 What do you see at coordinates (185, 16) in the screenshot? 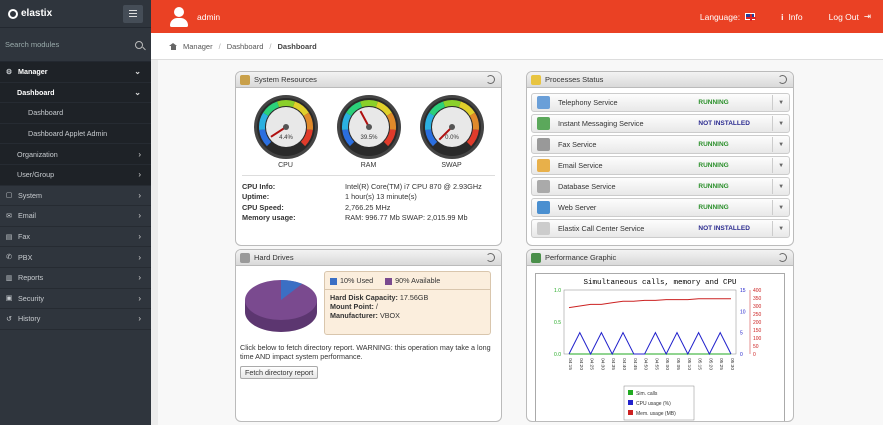
I see `user-menu: admin` at bounding box center [185, 16].